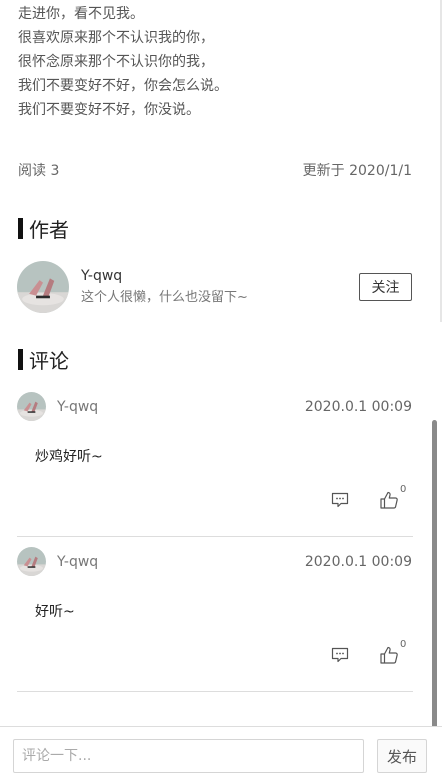 The image size is (442, 784). I want to click on author-section-title: 作者, so click(43, 228).